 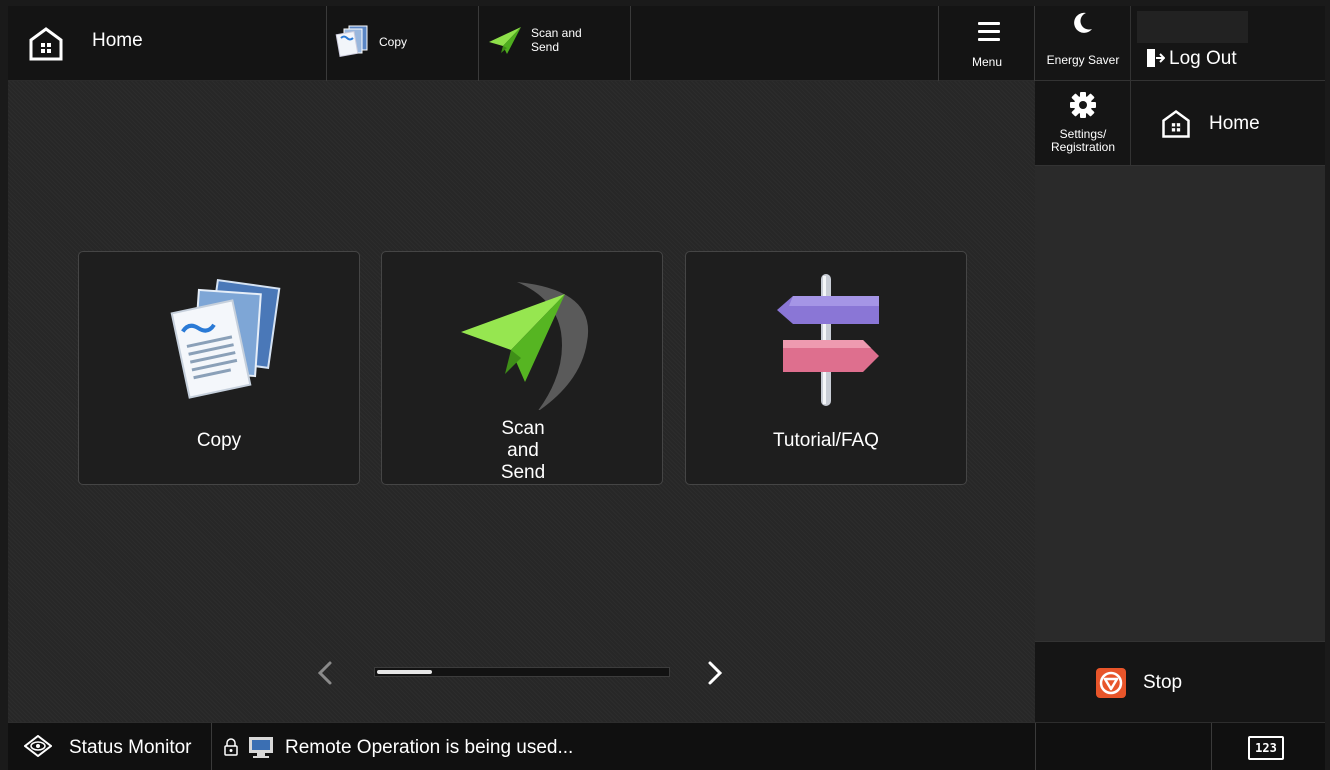 I want to click on stop-button: Stop, so click(x=1180, y=681).